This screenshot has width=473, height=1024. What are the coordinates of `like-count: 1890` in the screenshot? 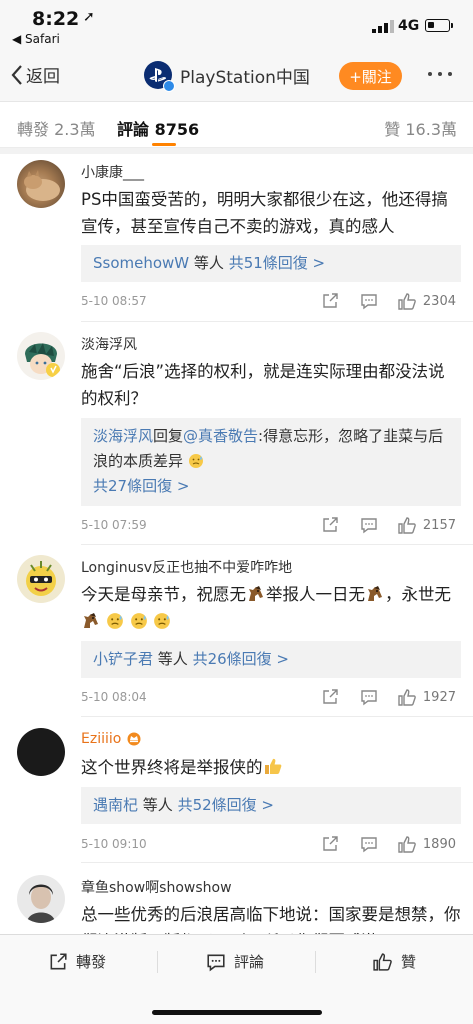 It's located at (439, 844).